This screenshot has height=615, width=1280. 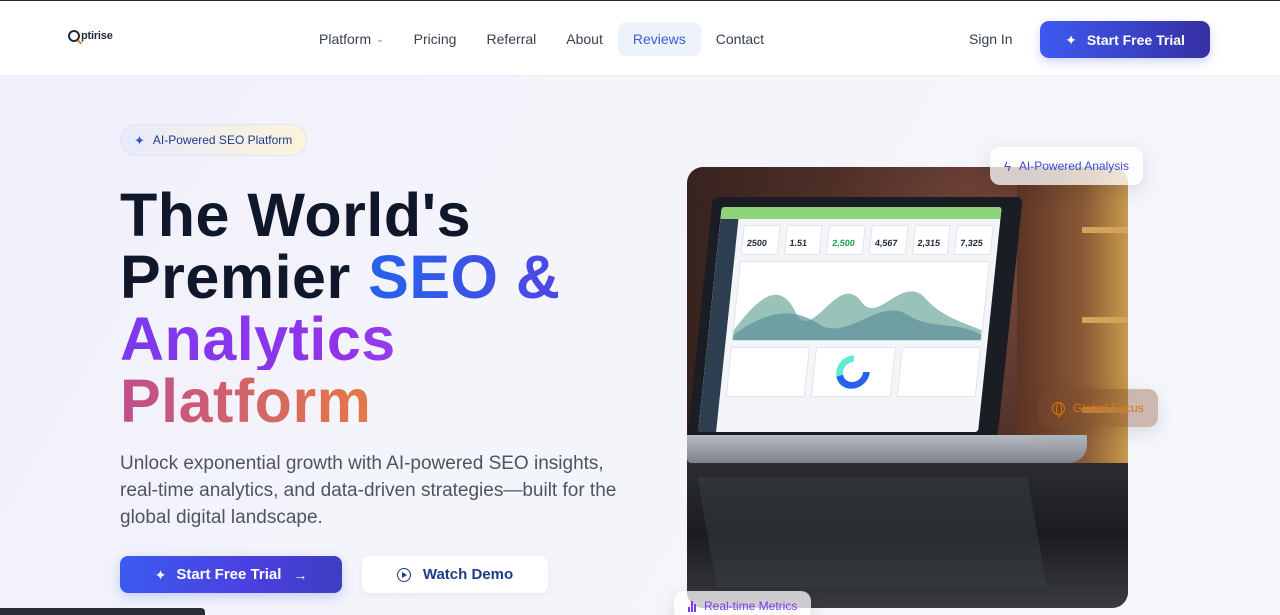 What do you see at coordinates (861, 213) in the screenshot?
I see `dashboard-header-bar` at bounding box center [861, 213].